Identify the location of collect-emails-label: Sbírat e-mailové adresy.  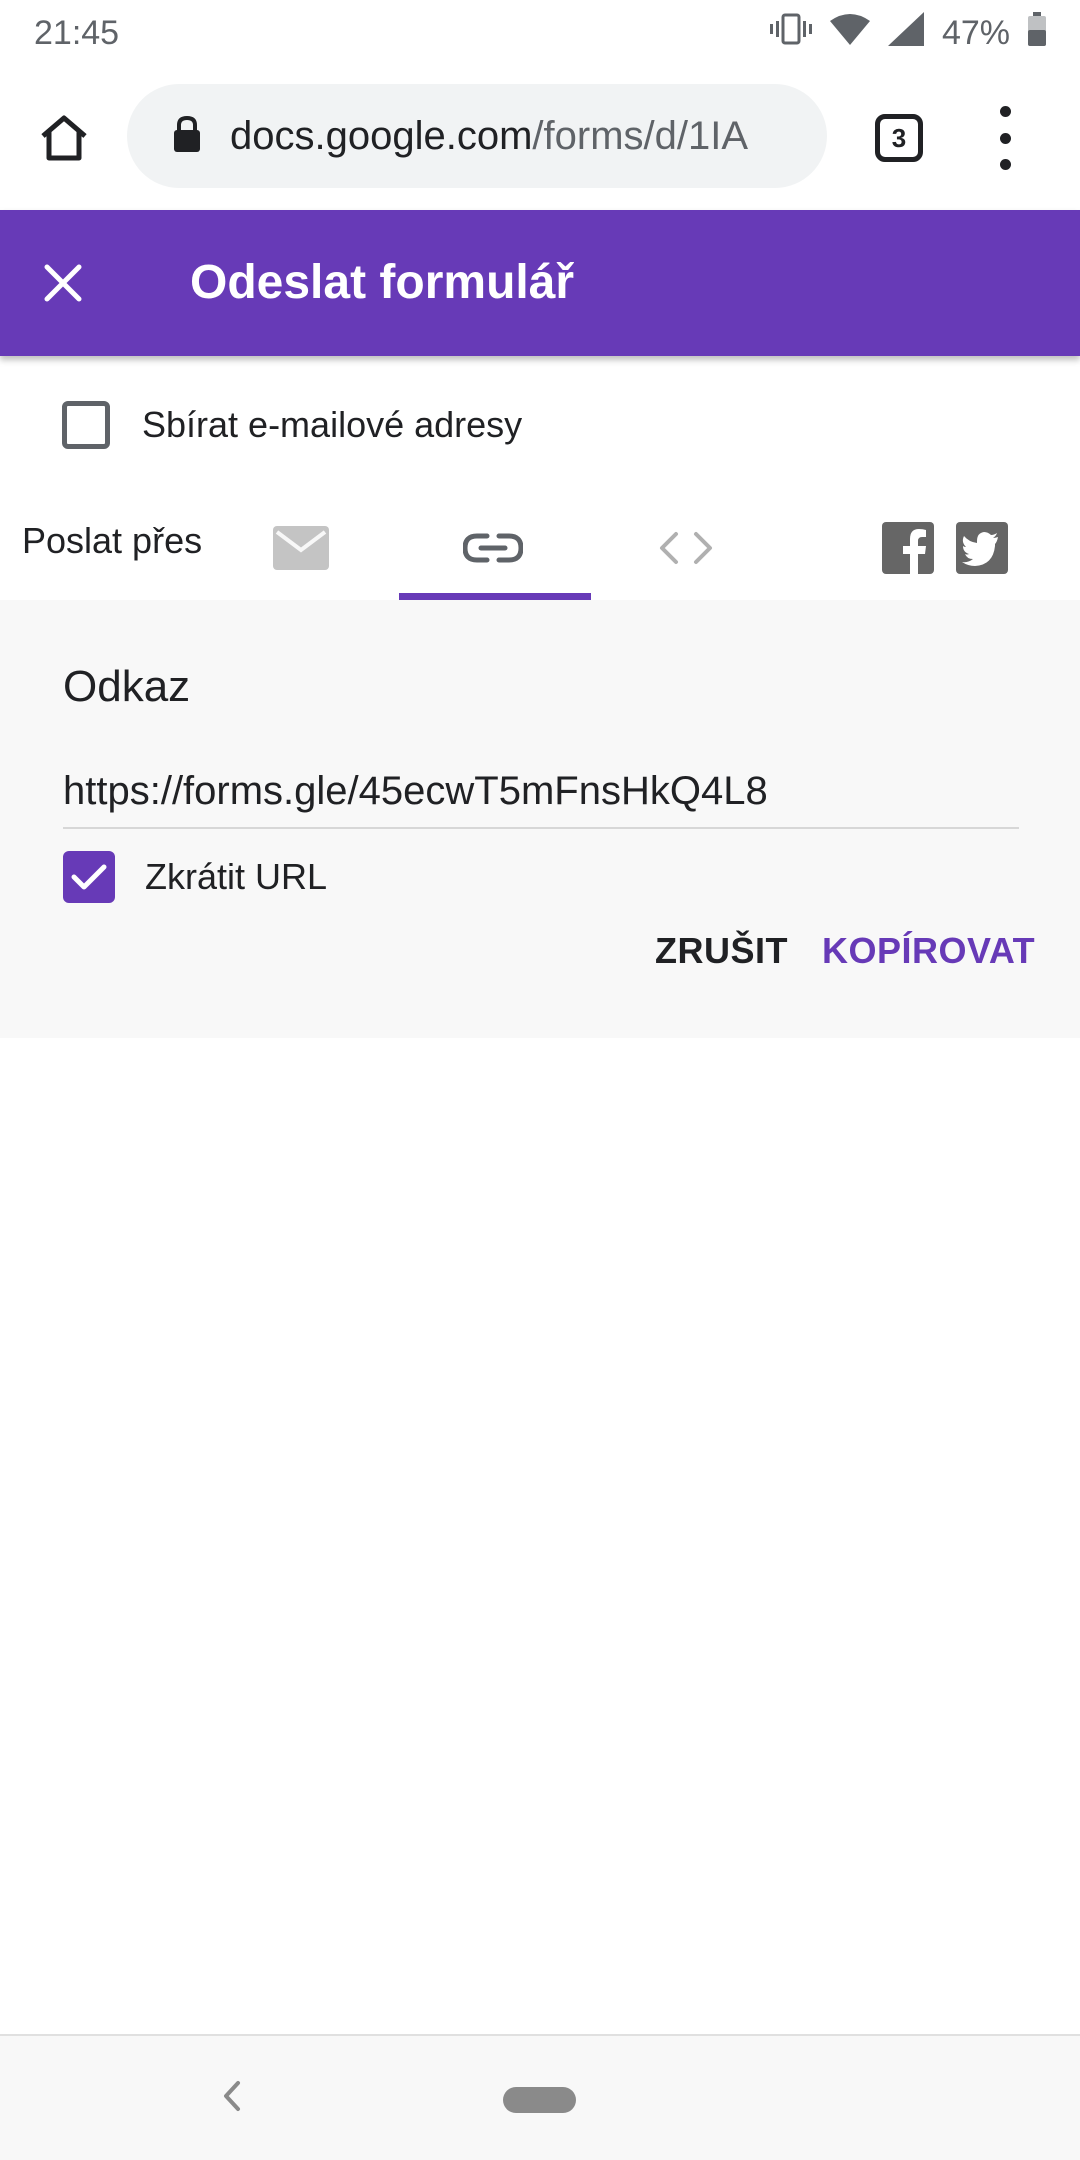
(332, 424).